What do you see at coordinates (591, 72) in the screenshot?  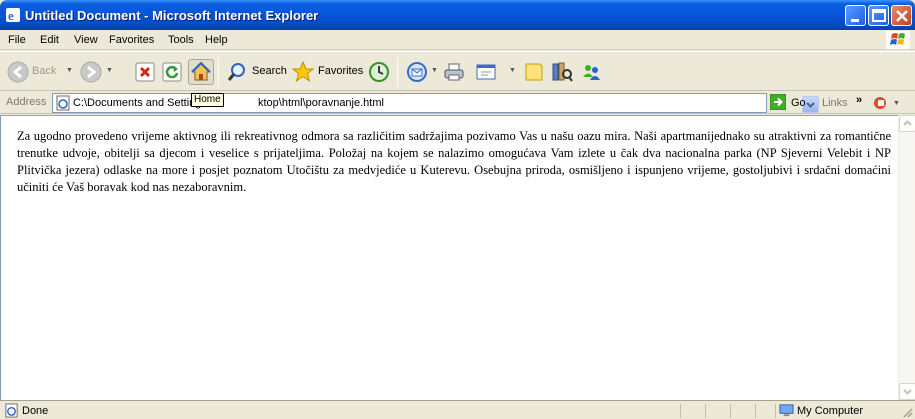 I see `messenger-icon` at bounding box center [591, 72].